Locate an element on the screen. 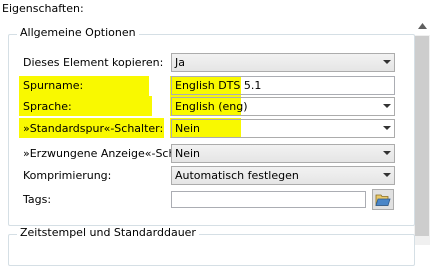 This screenshot has height=266, width=430. tags-browse-button is located at coordinates (383, 199).